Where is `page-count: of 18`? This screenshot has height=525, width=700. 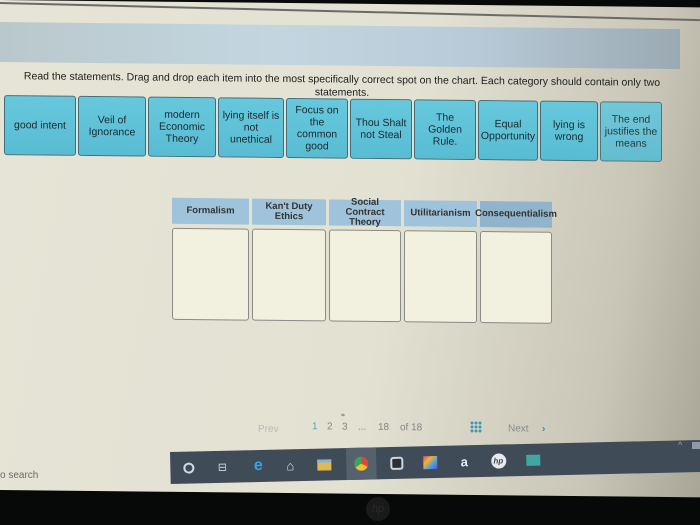 page-count: of 18 is located at coordinates (411, 428).